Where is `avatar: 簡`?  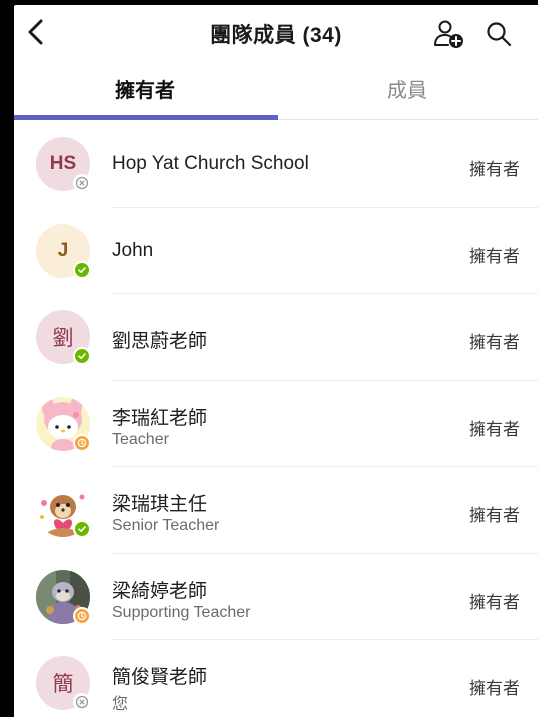
avatar: 簡 is located at coordinates (63, 683).